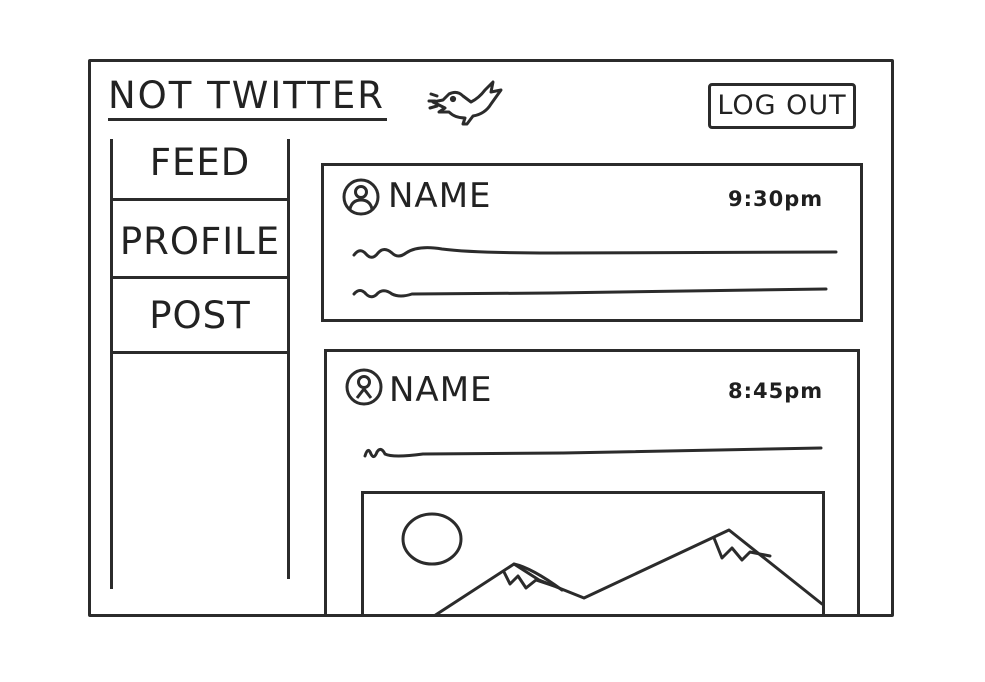 The image size is (985, 682). What do you see at coordinates (782, 106) in the screenshot?
I see `logout-button: LOG OUT` at bounding box center [782, 106].